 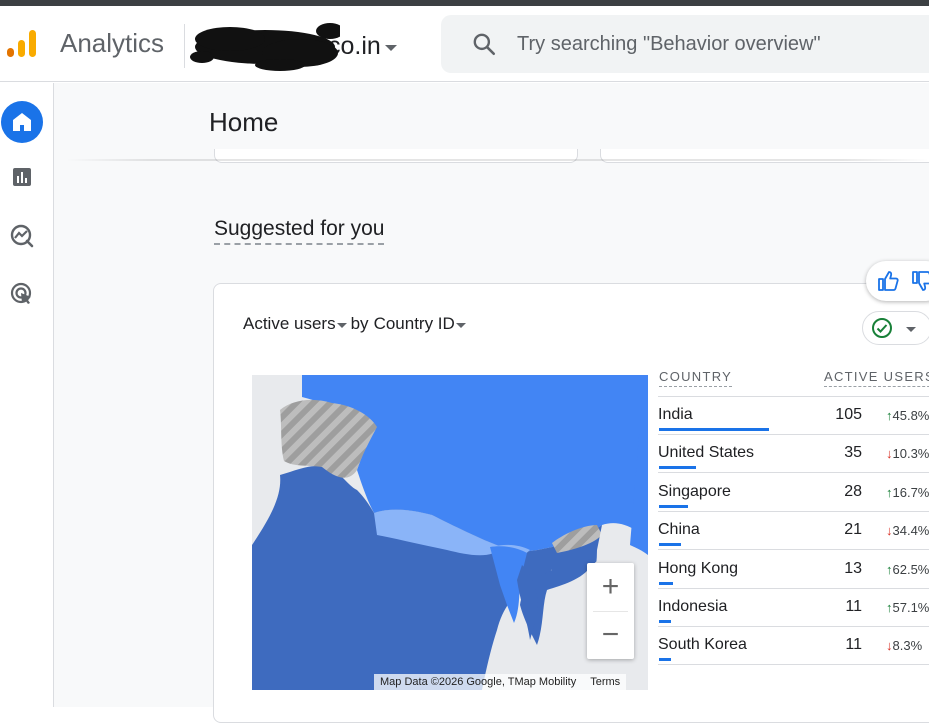 I want to click on header-shadow, so click(x=497, y=160).